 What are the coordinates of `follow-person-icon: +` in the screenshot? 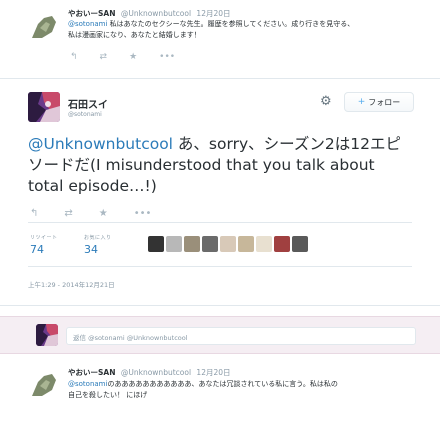 It's located at (361, 102).